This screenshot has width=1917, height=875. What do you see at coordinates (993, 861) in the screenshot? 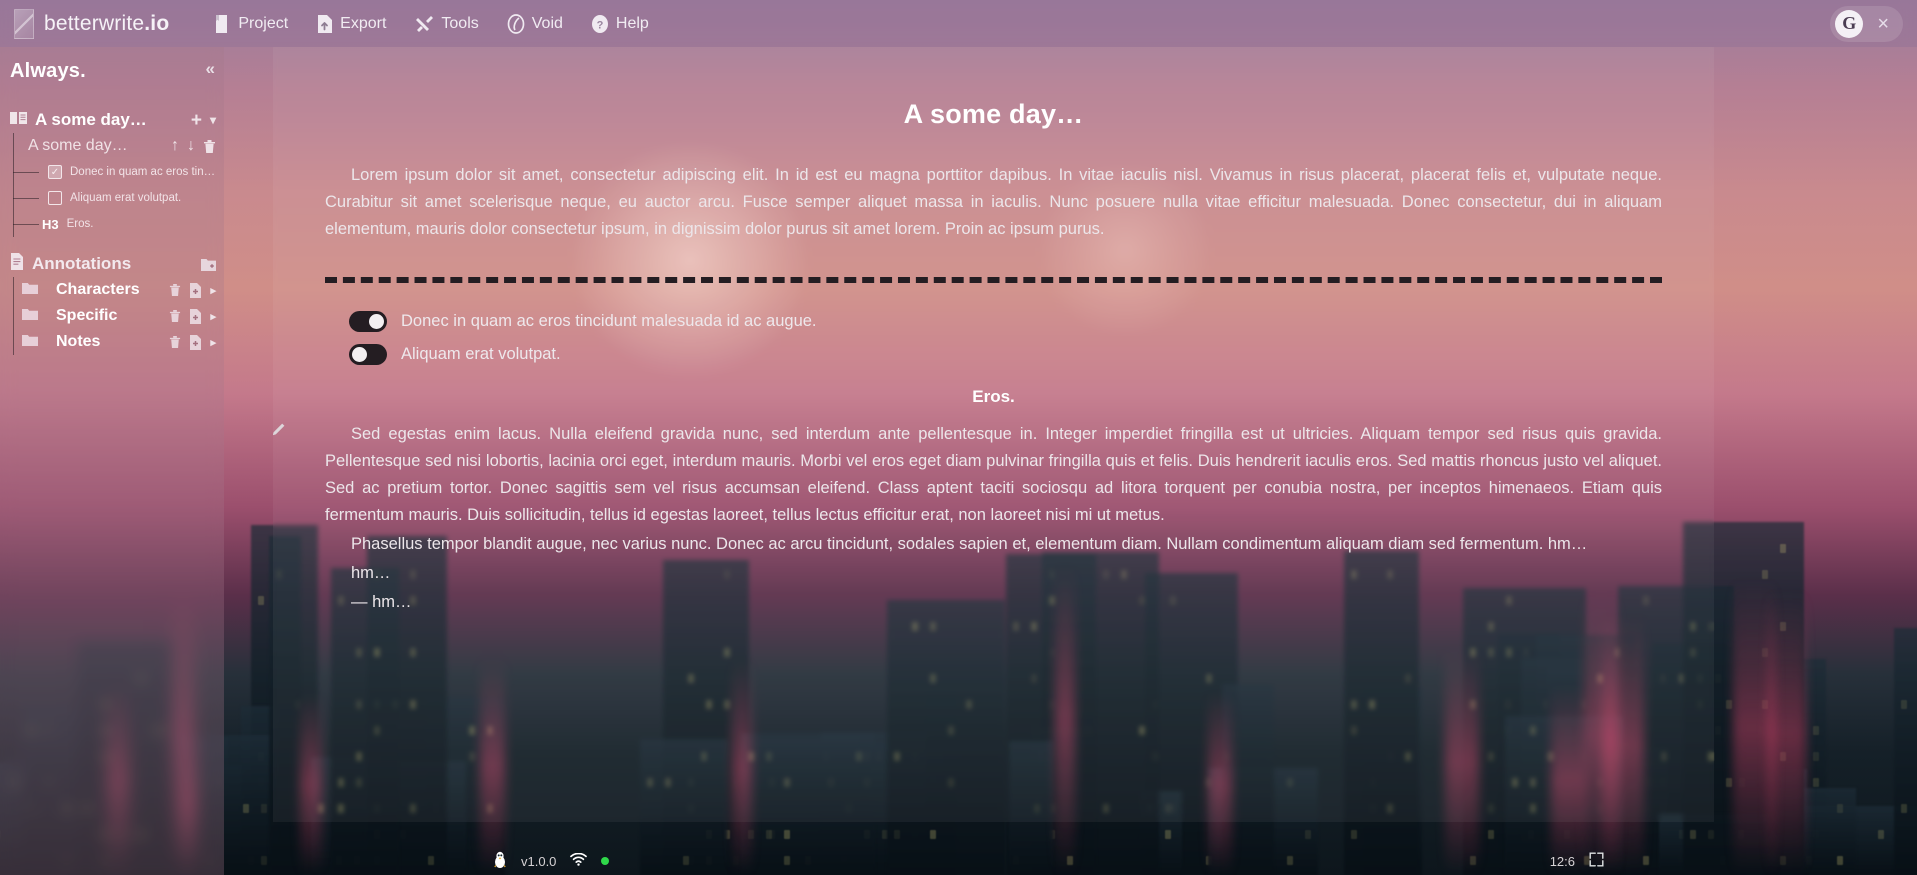
I see `status-bar: v1.0.0 12:6` at bounding box center [993, 861].